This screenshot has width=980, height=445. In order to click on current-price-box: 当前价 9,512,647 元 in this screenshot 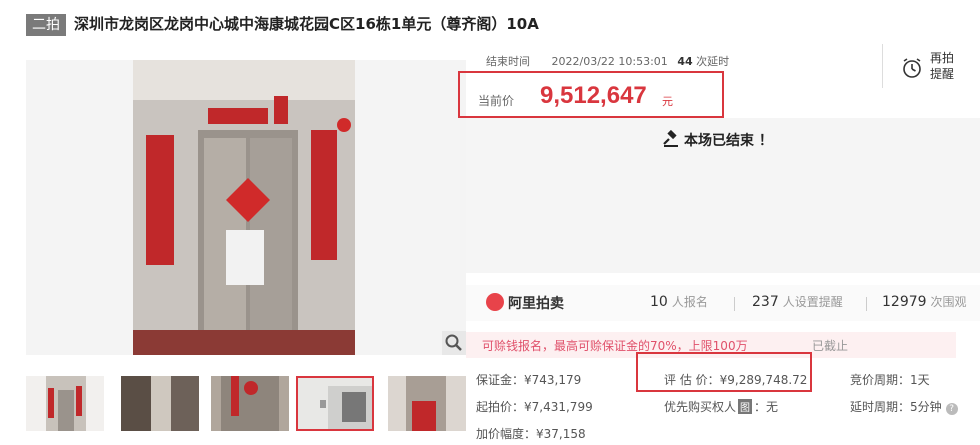, I will do `click(591, 94)`.